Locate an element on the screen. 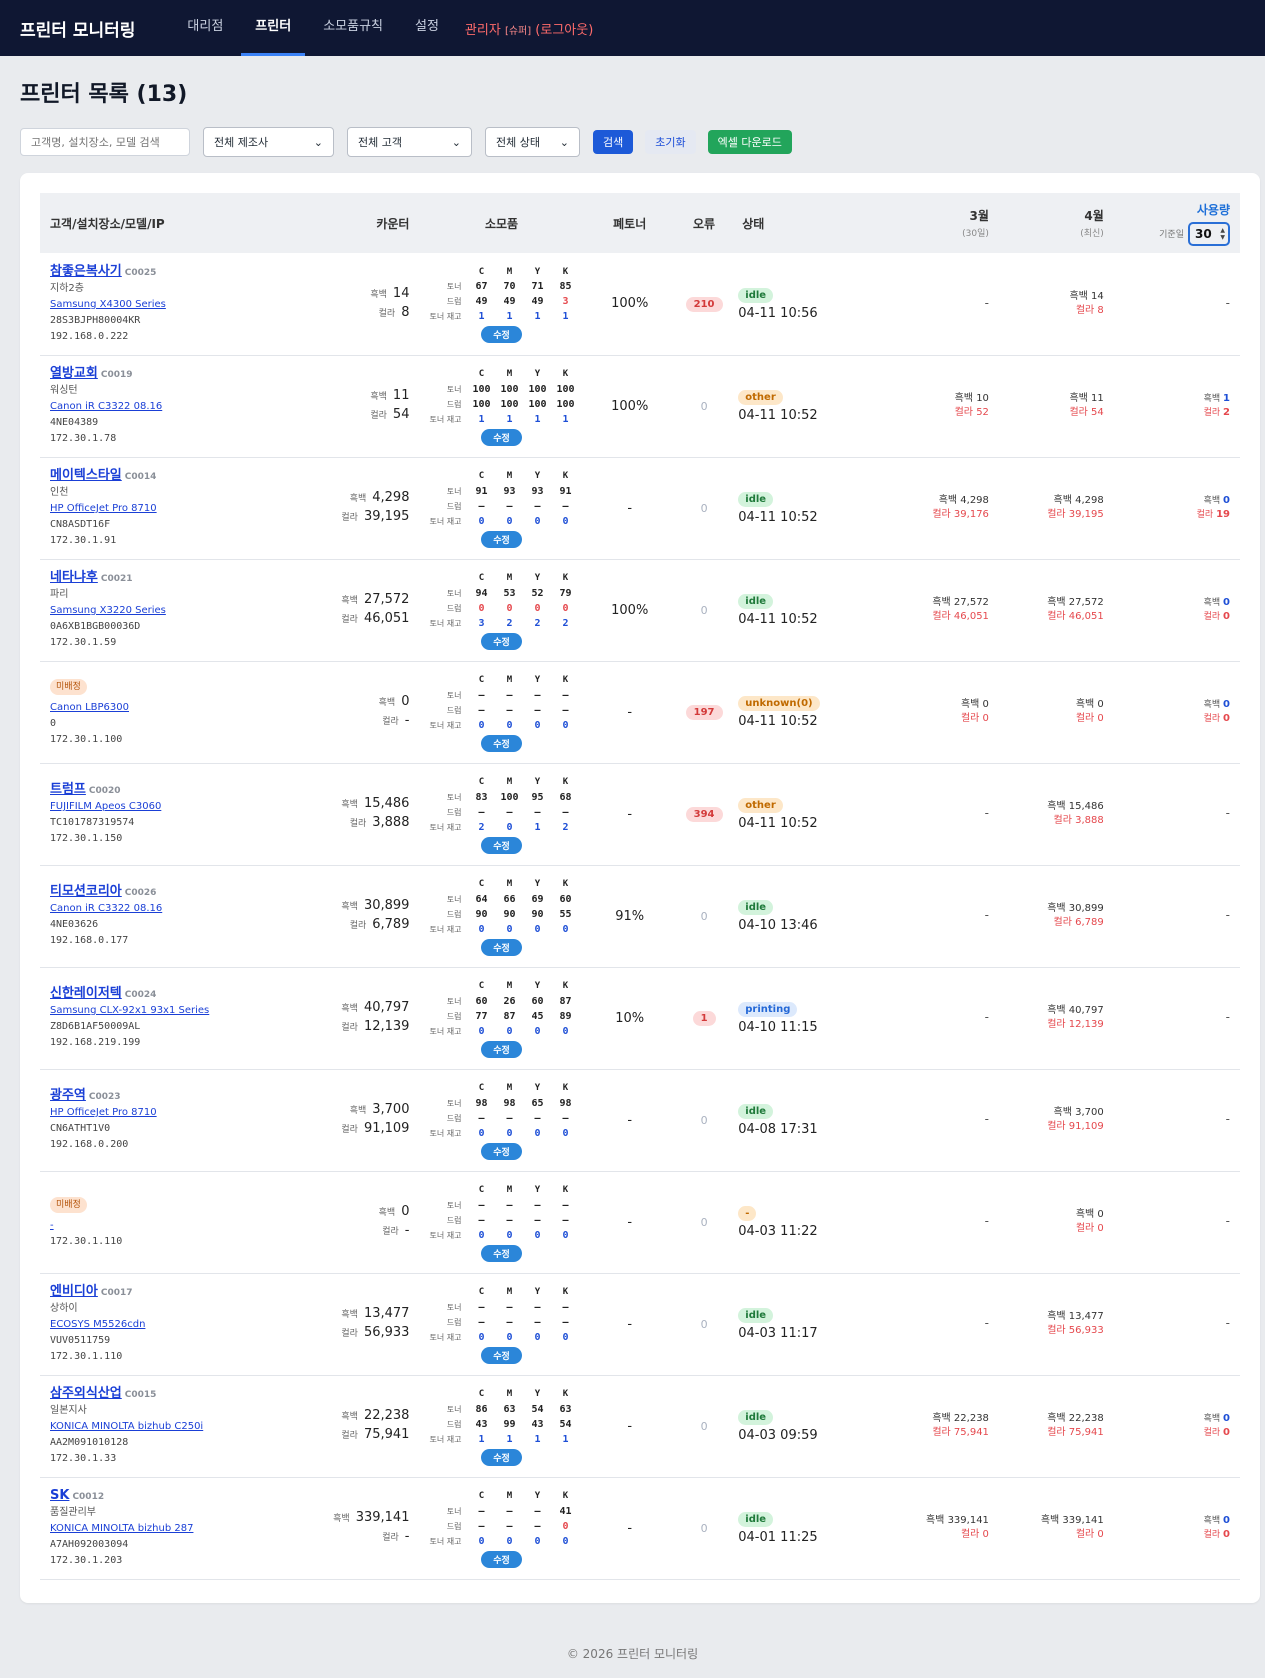 The width and height of the screenshot is (1265, 1678). search-input is located at coordinates (105, 142).